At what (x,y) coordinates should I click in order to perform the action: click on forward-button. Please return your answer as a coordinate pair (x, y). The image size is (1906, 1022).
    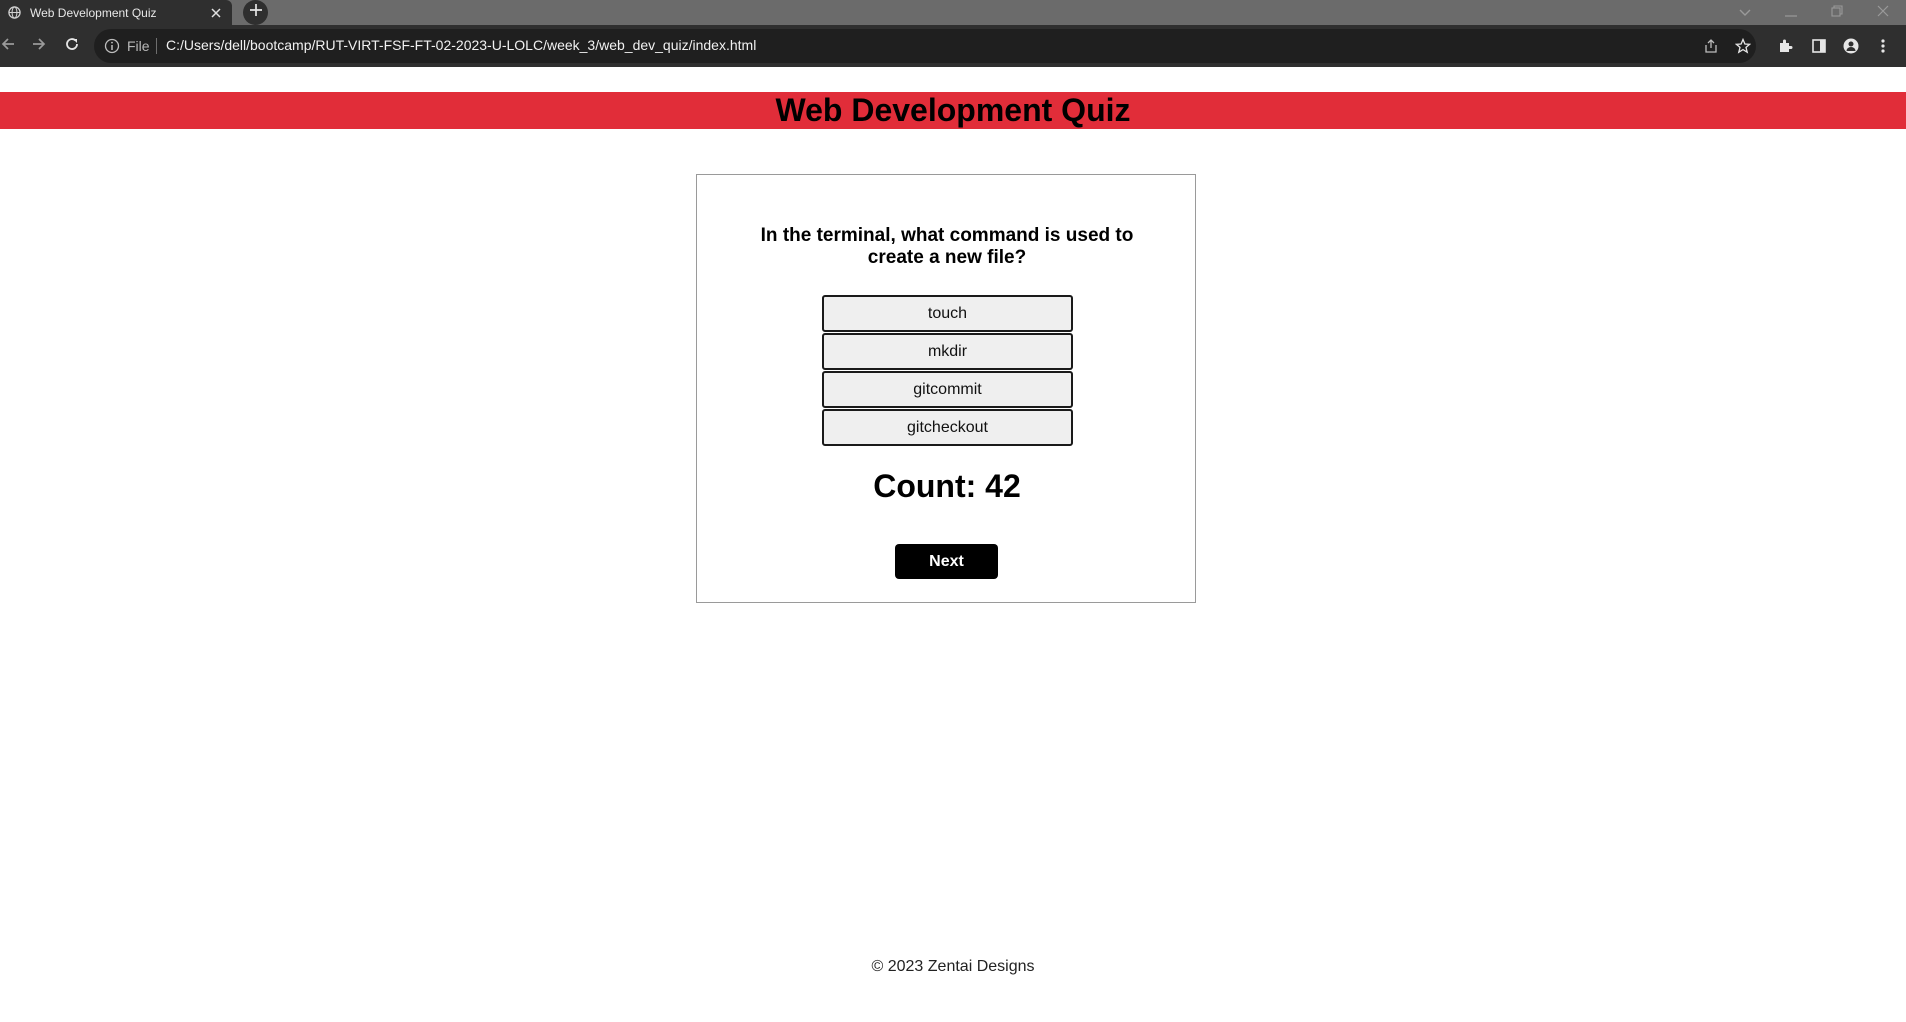
    Looking at the image, I should click on (39, 46).